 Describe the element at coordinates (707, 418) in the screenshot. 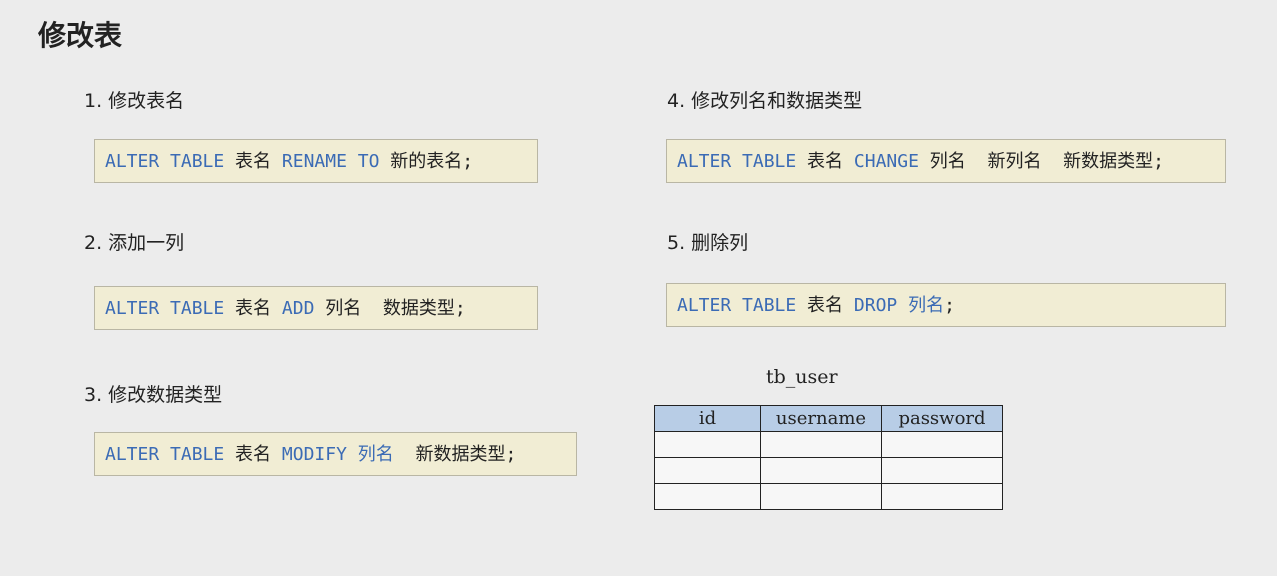

I see `column-header-id: id` at that location.